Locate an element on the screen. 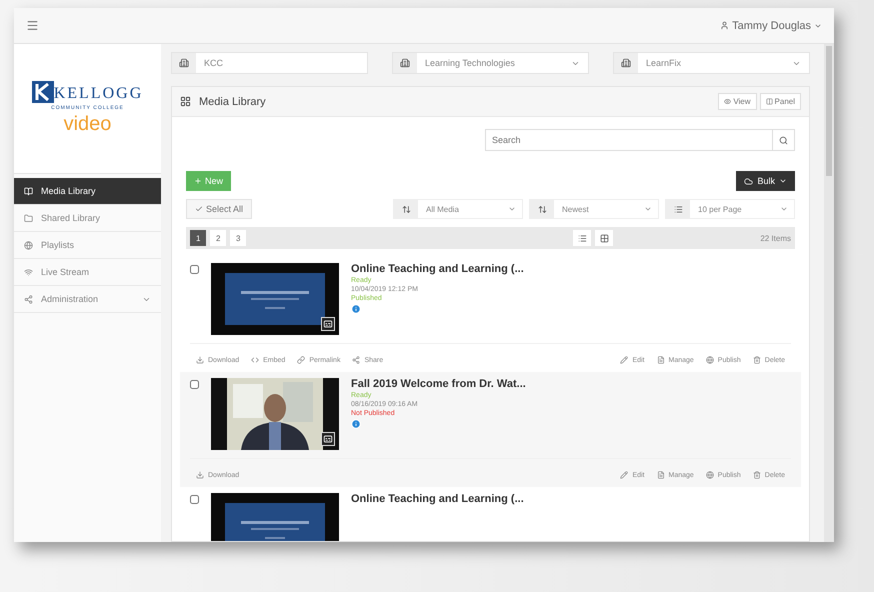  grid-view-button is located at coordinates (604, 238).